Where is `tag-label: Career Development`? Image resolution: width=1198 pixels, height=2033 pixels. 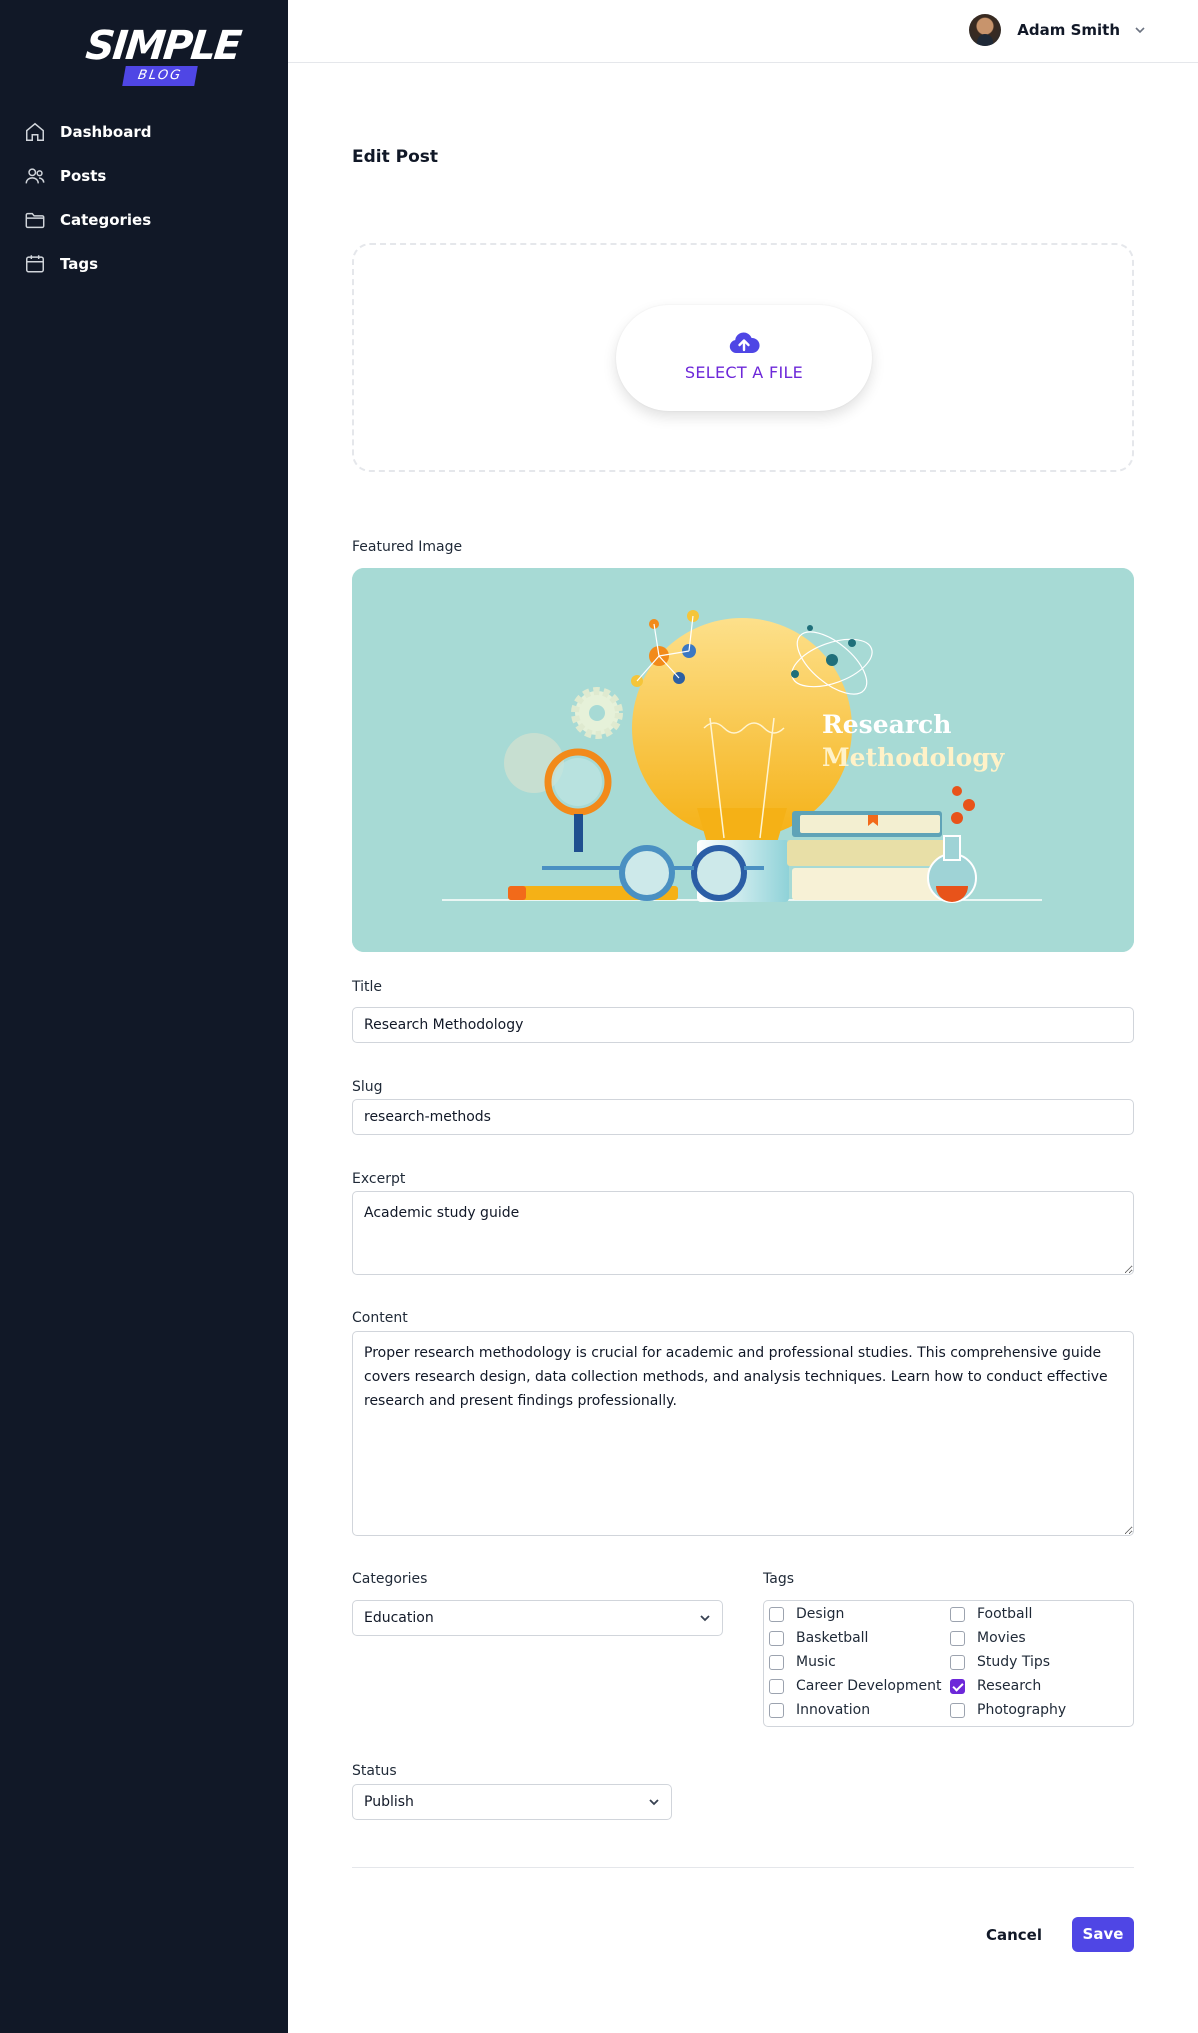 tag-label: Career Development is located at coordinates (869, 1686).